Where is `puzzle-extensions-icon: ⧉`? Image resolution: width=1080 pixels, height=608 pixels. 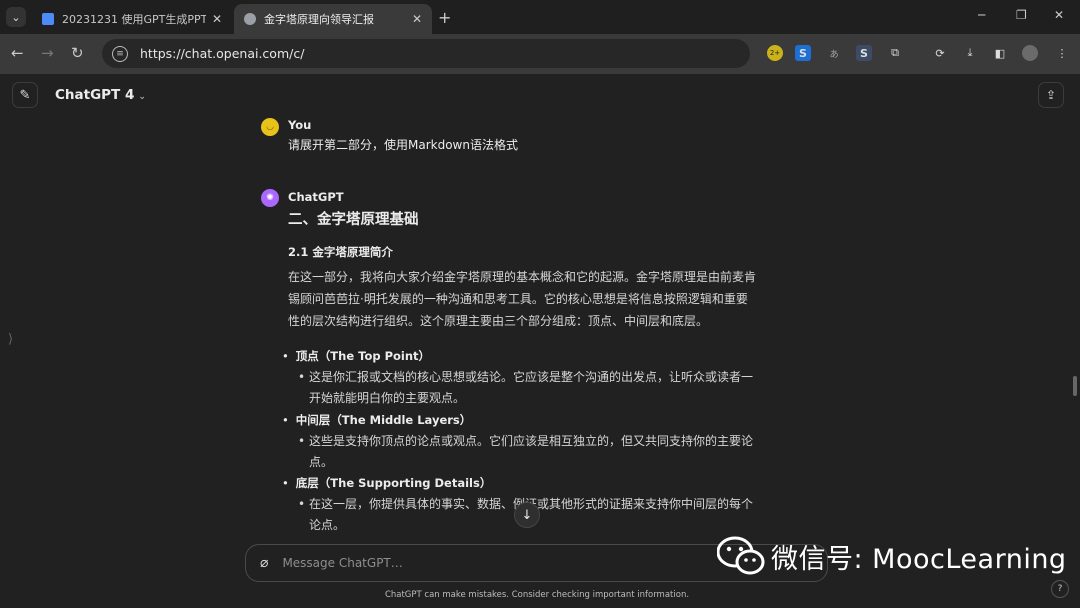 puzzle-extensions-icon: ⧉ is located at coordinates (895, 53).